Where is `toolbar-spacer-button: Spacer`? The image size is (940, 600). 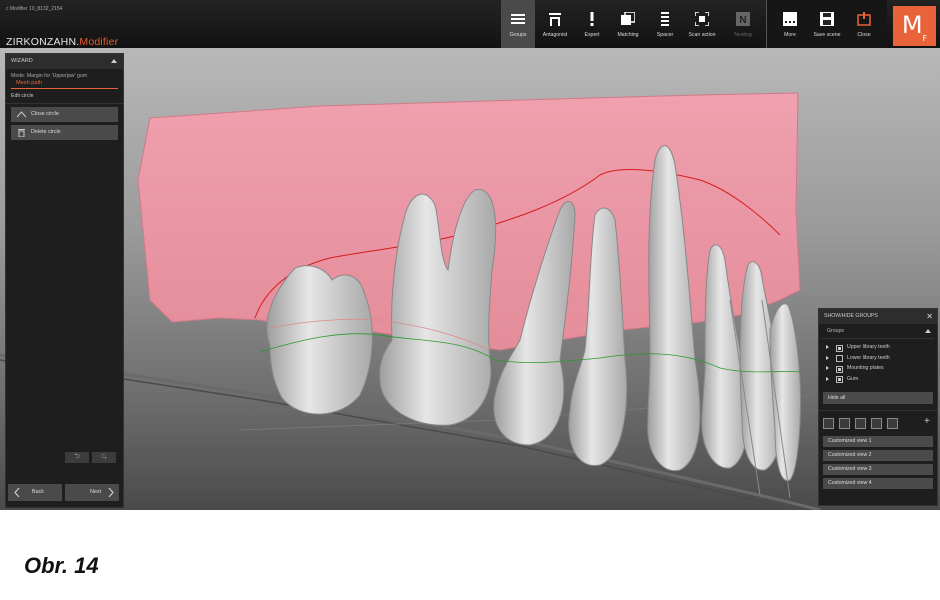 toolbar-spacer-button: Spacer is located at coordinates (665, 24).